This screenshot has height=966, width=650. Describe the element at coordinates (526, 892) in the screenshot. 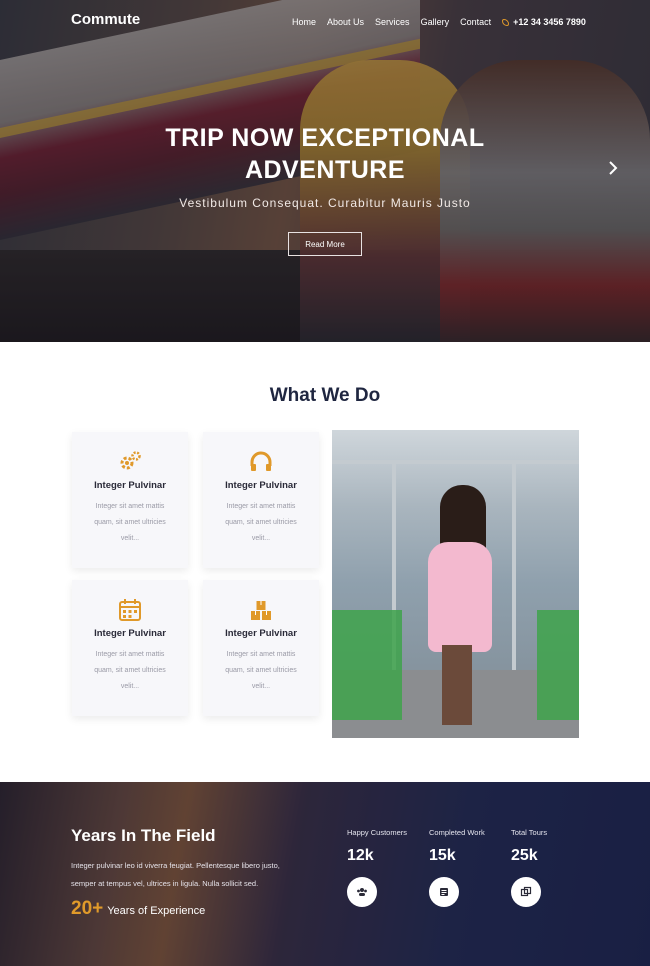

I see `layers-icon` at that location.